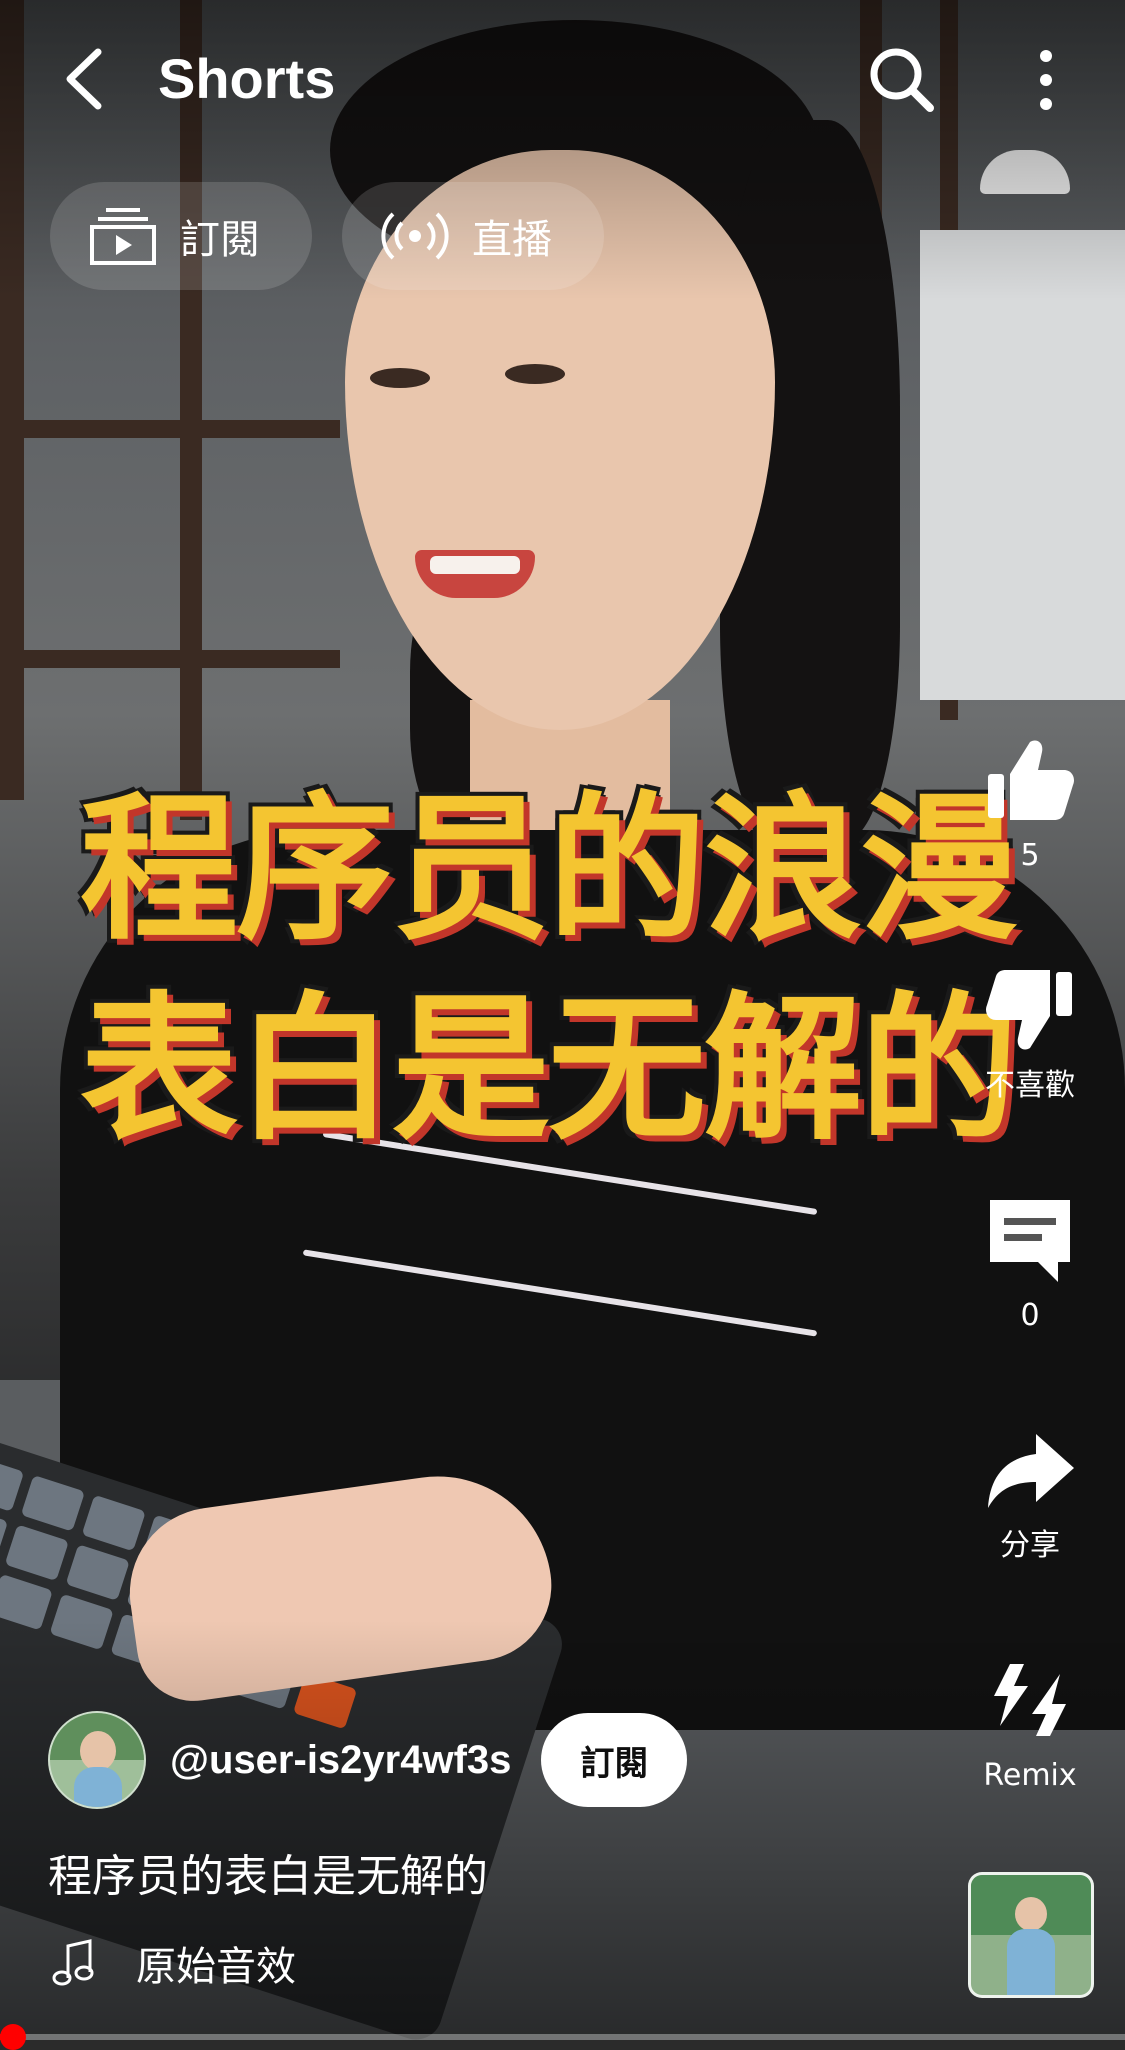  I want to click on share-icon, so click(1031, 1471).